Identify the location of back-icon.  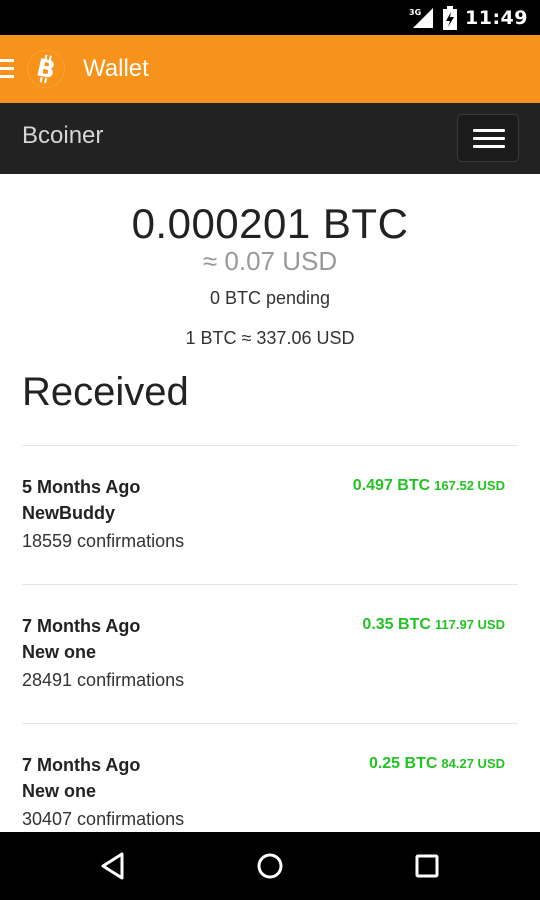
(113, 866).